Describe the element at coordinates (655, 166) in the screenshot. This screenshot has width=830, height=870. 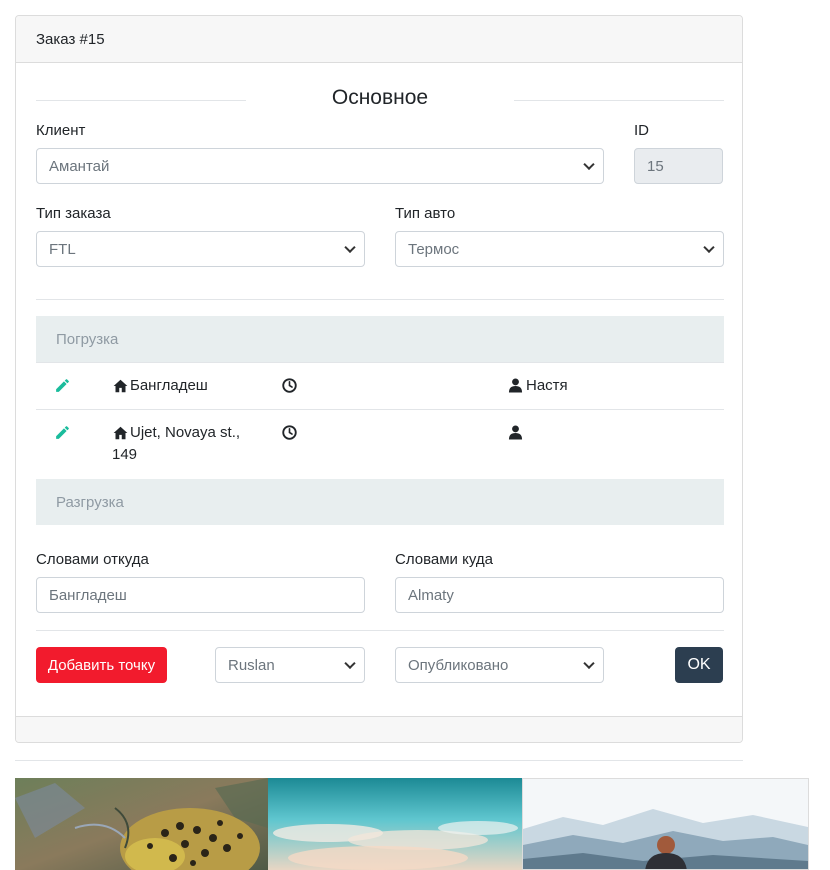
I see `id-value: 15` at that location.